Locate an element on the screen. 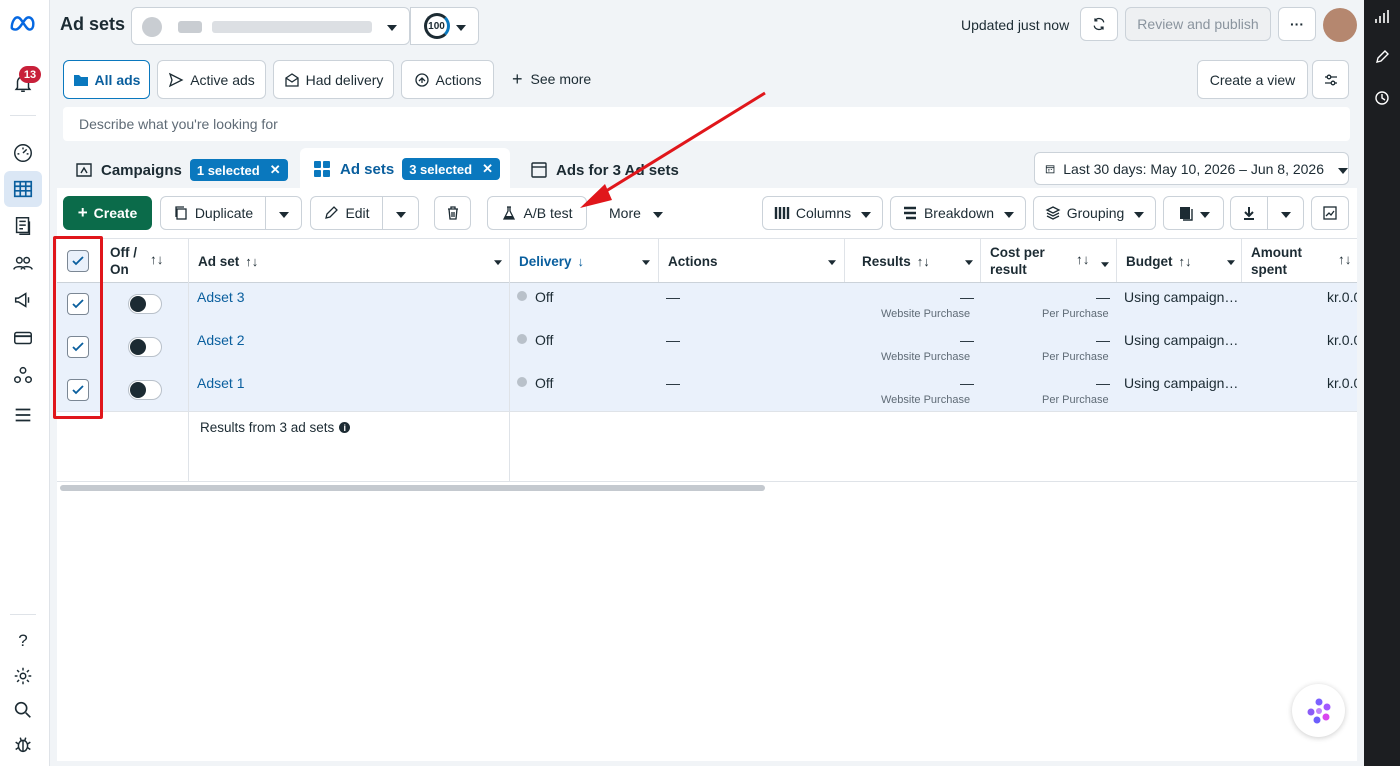  column-header-results: Results ↑↓ is located at coordinates (918, 261).